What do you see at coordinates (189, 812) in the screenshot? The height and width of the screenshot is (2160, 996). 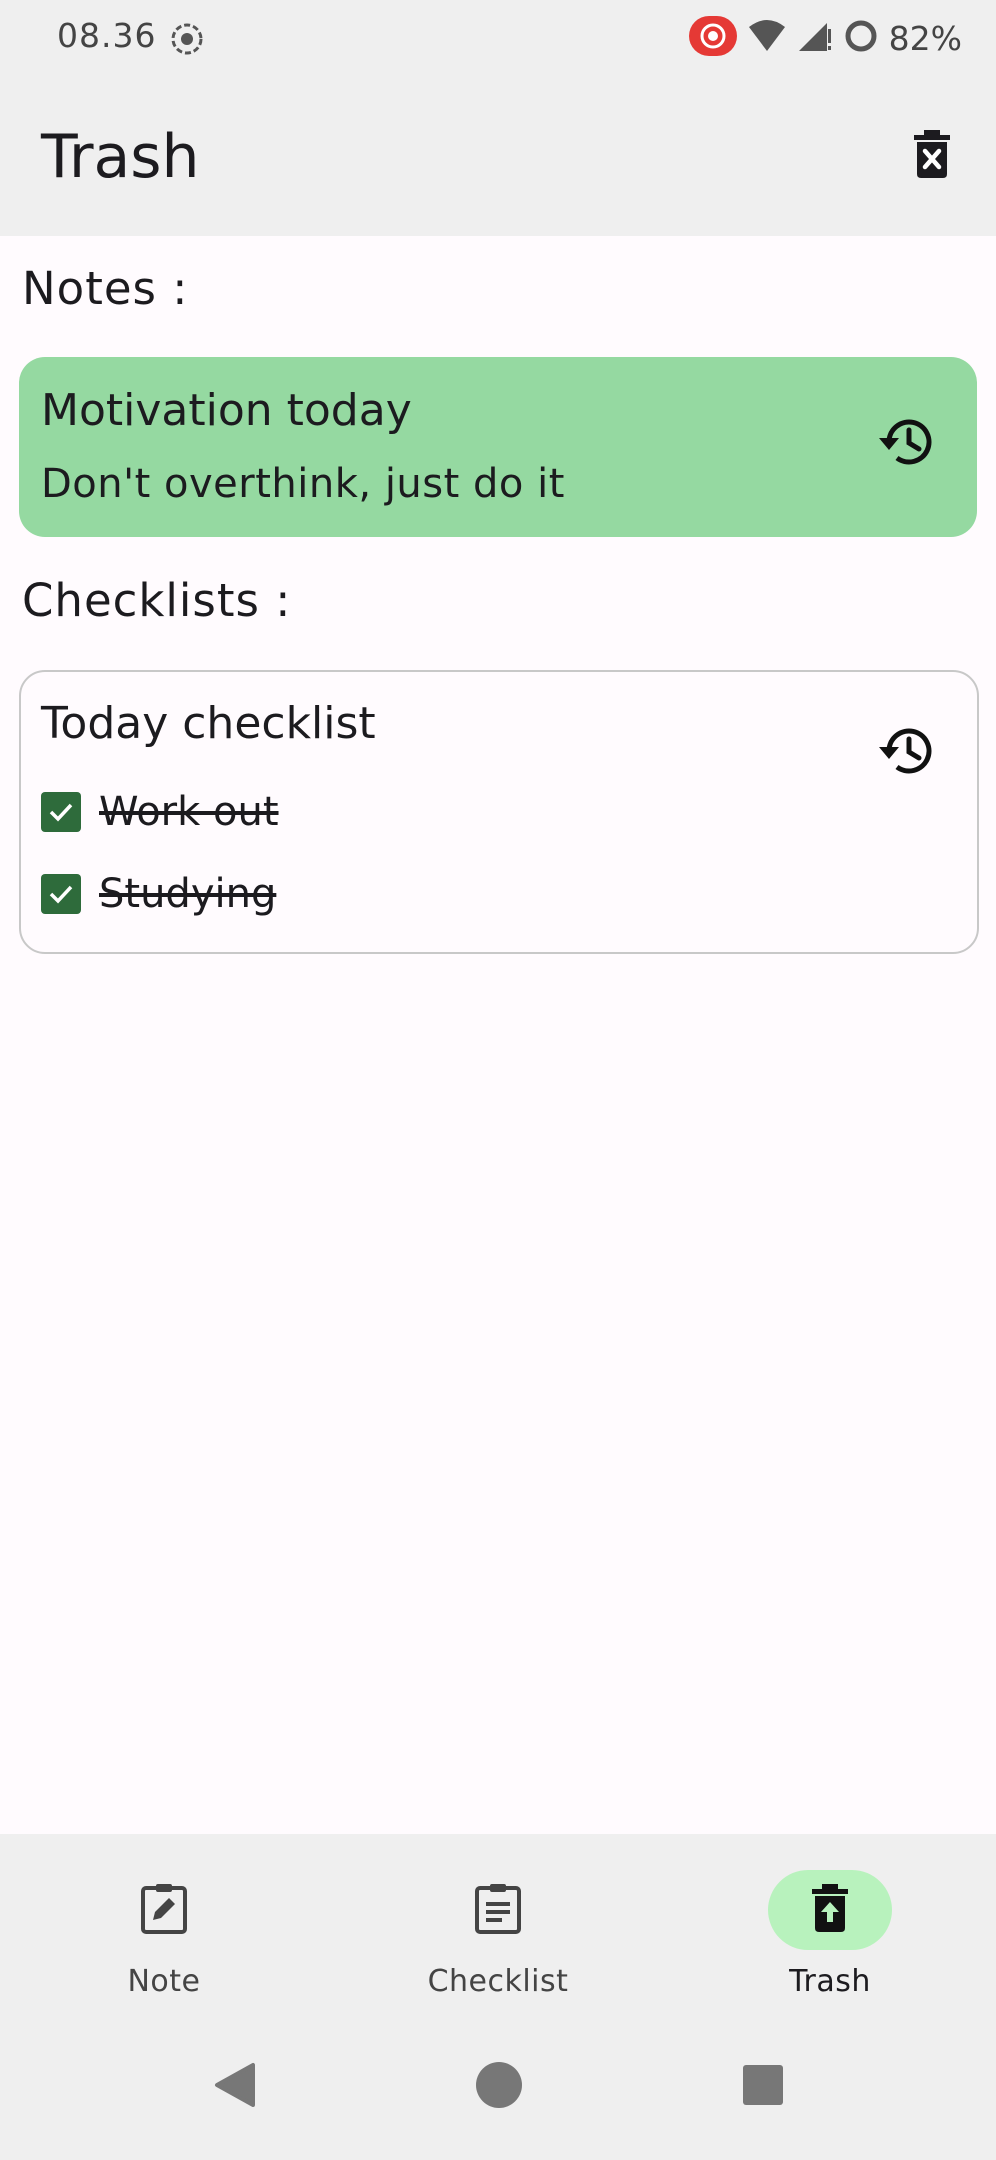 I see `checklist-entry-label: Work out` at bounding box center [189, 812].